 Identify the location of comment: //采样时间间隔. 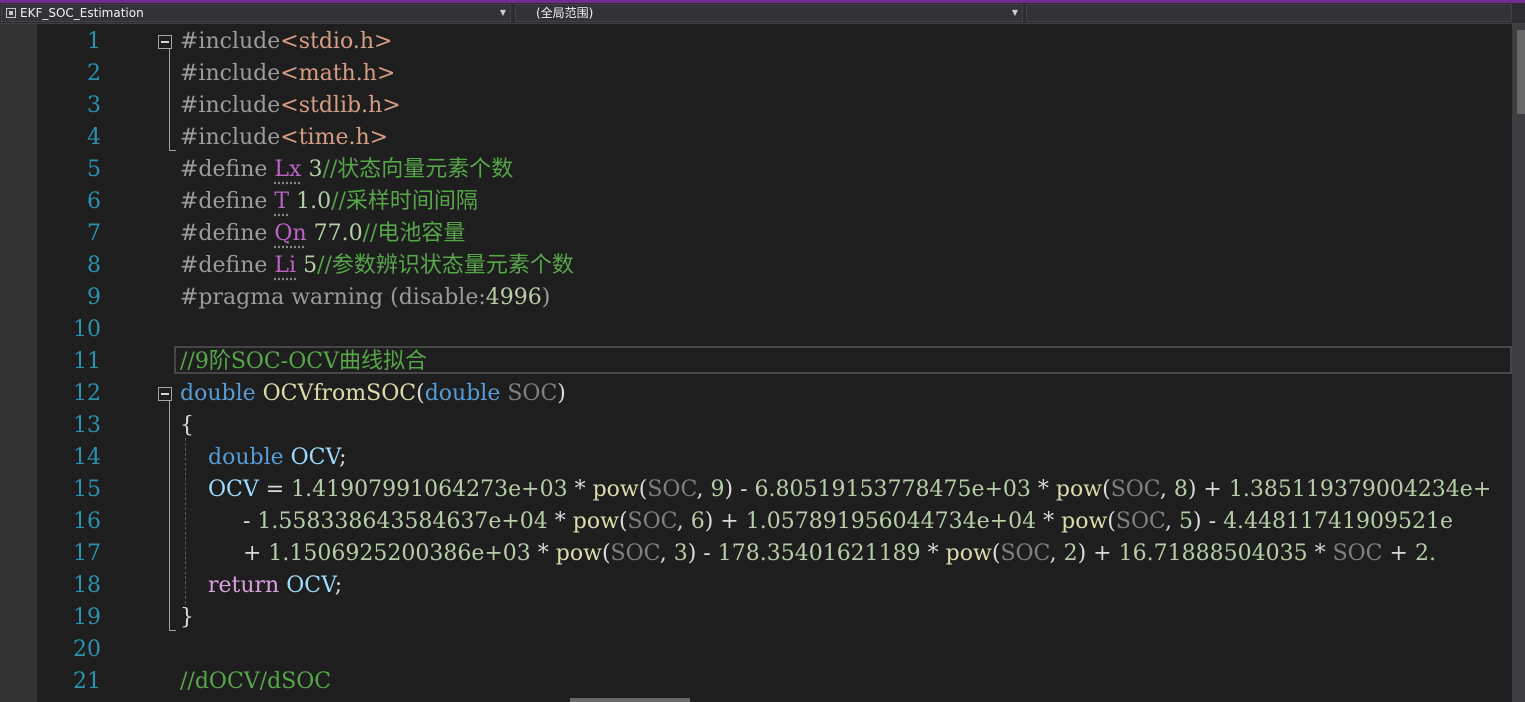
(404, 201).